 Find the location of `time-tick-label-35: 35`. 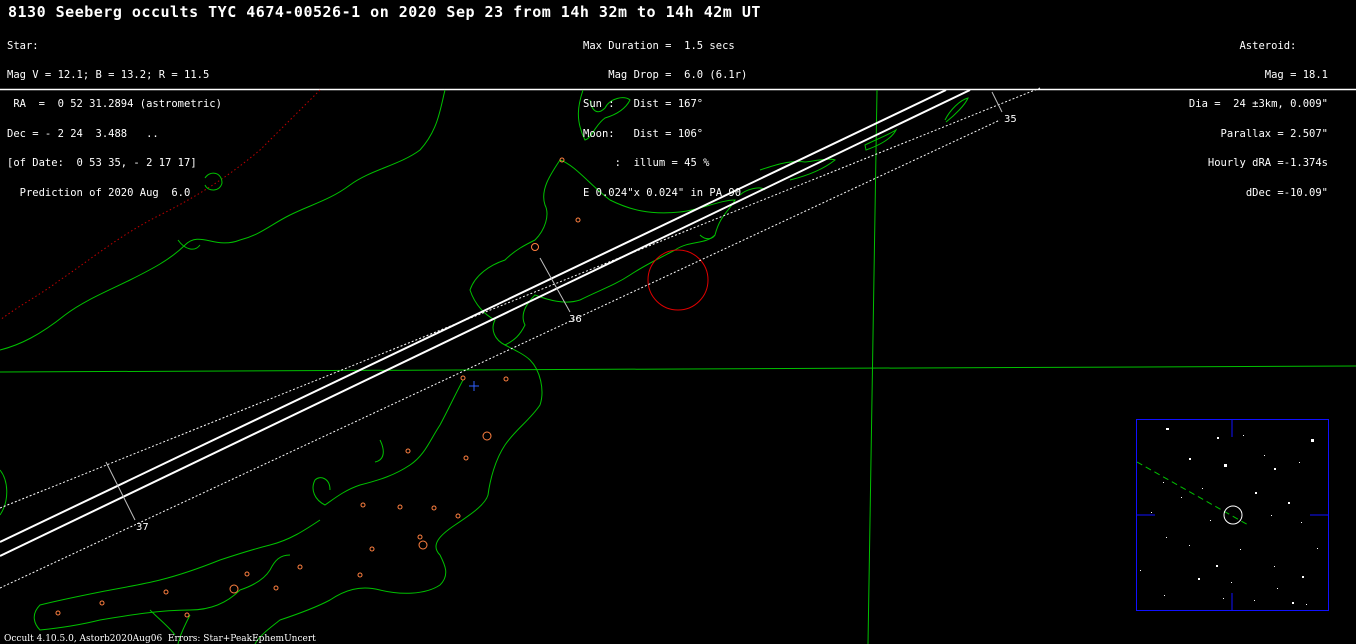

time-tick-label-35: 35 is located at coordinates (1010, 119).